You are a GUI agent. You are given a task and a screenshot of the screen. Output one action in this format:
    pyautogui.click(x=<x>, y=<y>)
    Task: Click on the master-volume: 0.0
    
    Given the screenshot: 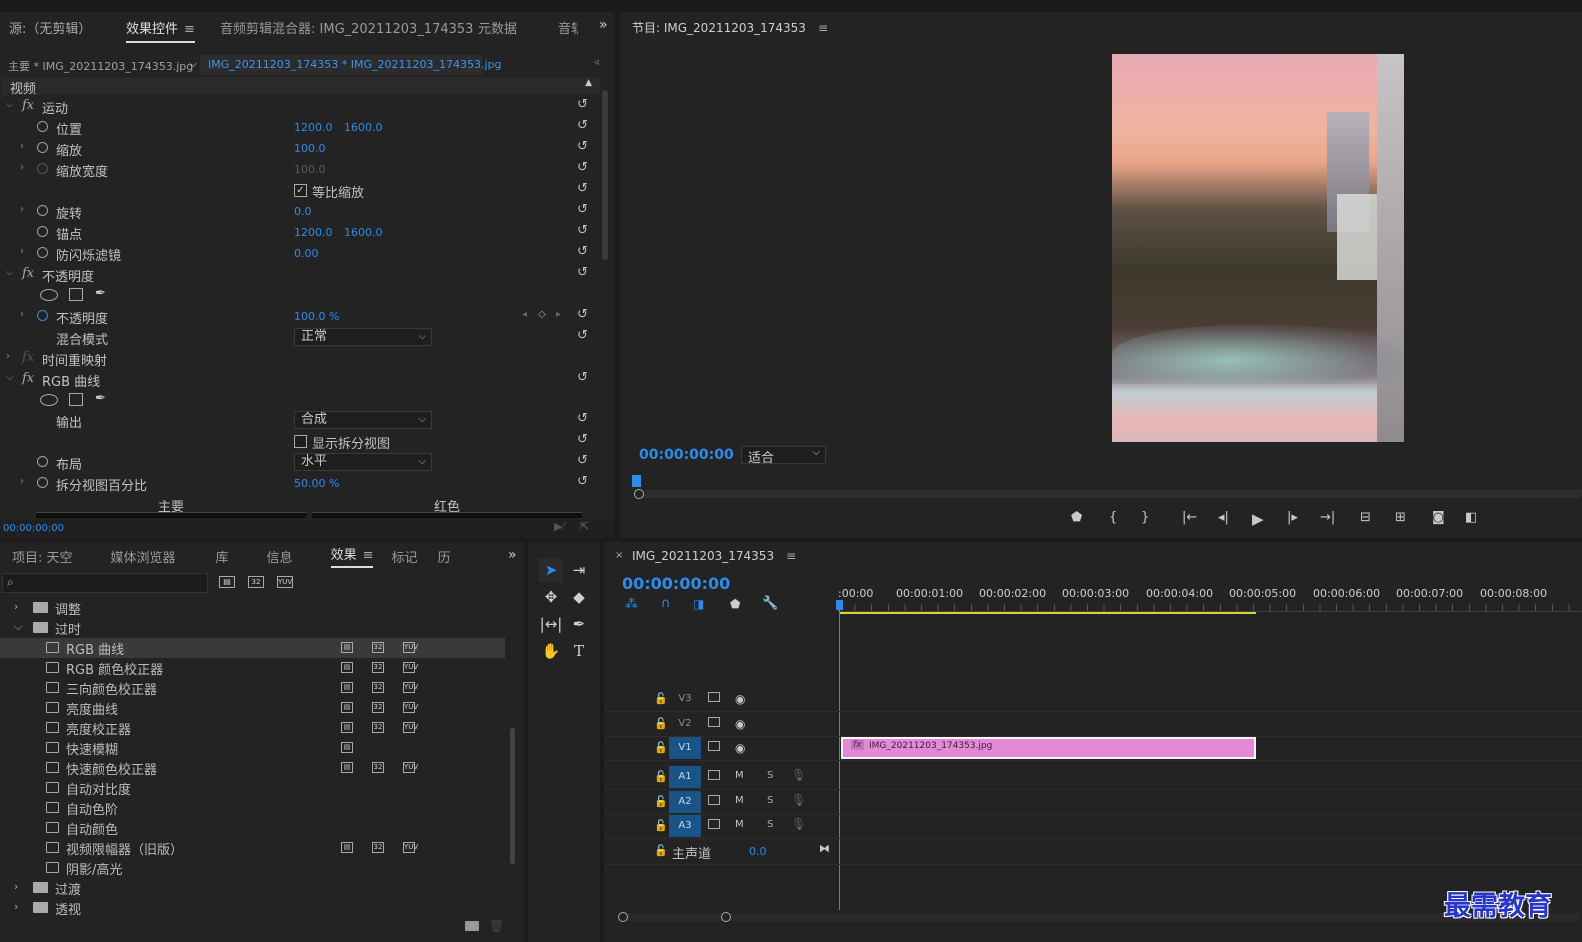 What is the action you would take?
    pyautogui.click(x=758, y=851)
    